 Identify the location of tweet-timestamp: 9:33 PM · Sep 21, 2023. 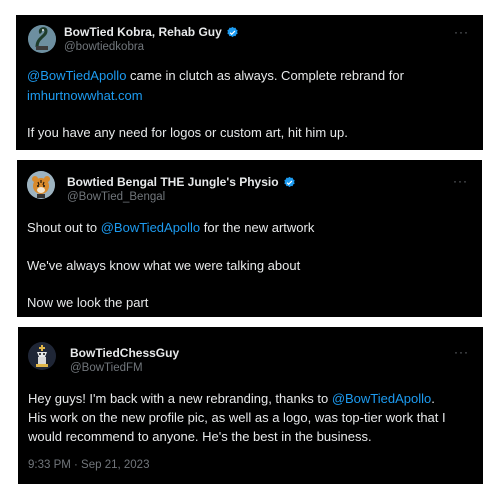
(88, 465).